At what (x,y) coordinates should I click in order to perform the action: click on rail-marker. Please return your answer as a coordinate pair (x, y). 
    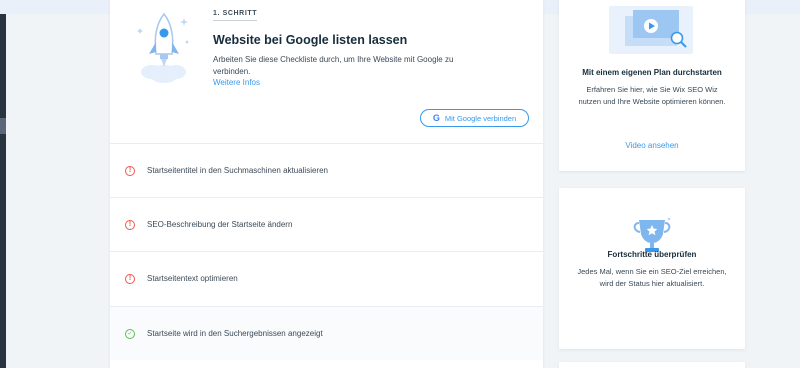
    Looking at the image, I should click on (3, 126).